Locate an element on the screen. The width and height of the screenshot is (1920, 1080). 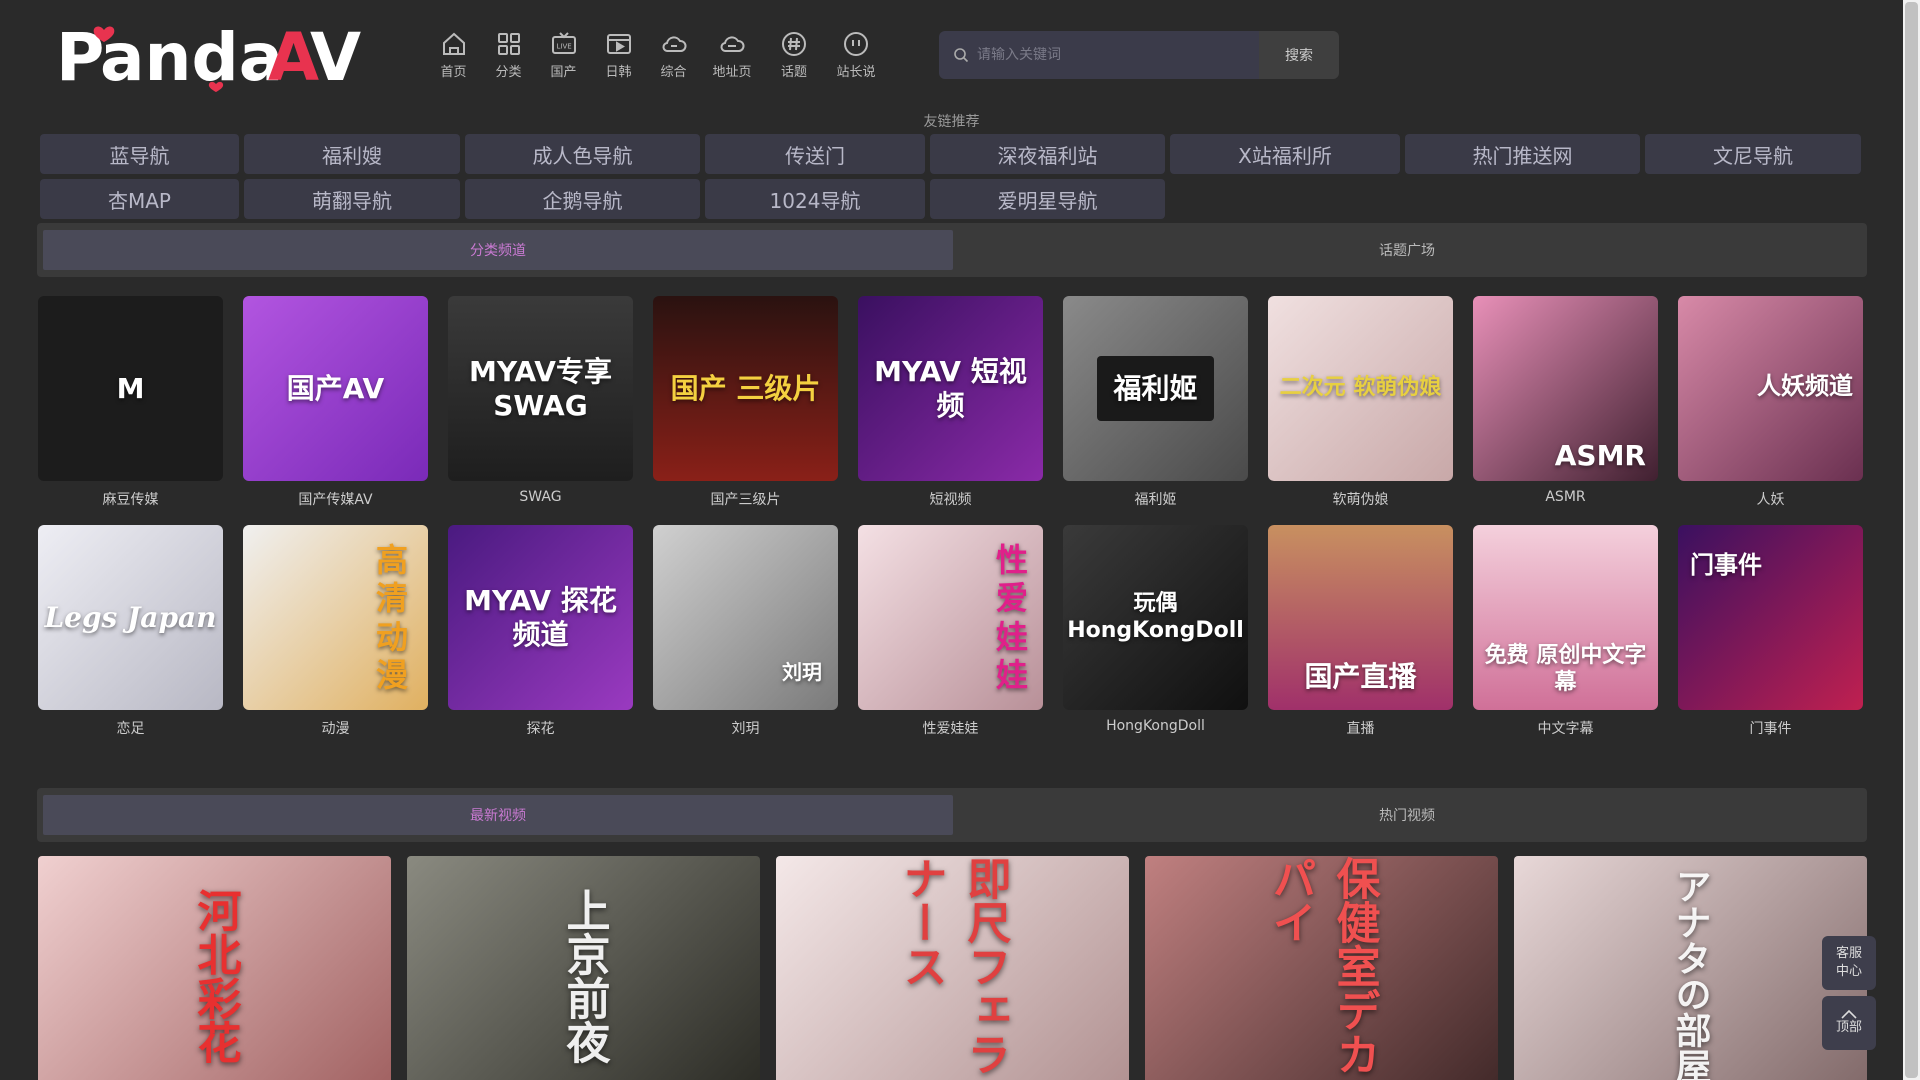
thumb-text: 性爱娃娃 is located at coordinates (1011, 617).